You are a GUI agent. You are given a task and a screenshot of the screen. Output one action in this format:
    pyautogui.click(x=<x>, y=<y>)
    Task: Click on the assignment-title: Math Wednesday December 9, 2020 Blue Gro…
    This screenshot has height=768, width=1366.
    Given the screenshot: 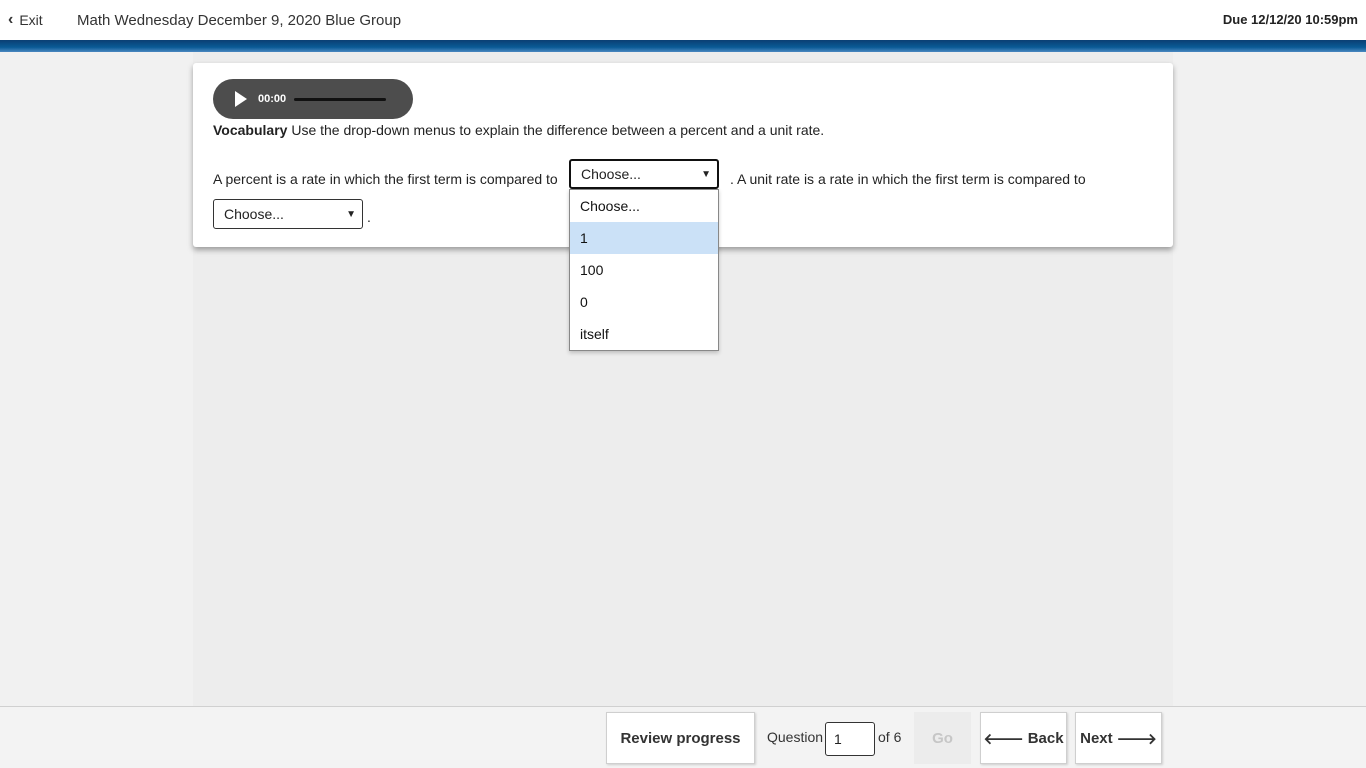 What is the action you would take?
    pyautogui.click(x=239, y=20)
    